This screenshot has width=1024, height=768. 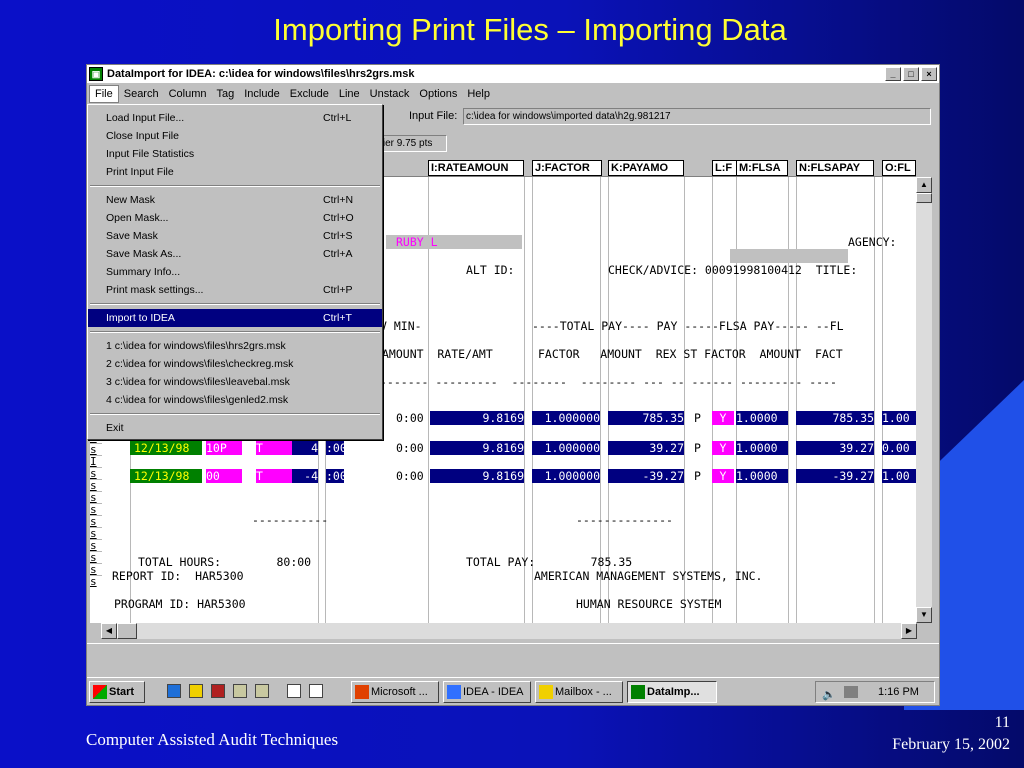 I want to click on column-header-rateamount: I:RATEAMOUN, so click(x=476, y=168).